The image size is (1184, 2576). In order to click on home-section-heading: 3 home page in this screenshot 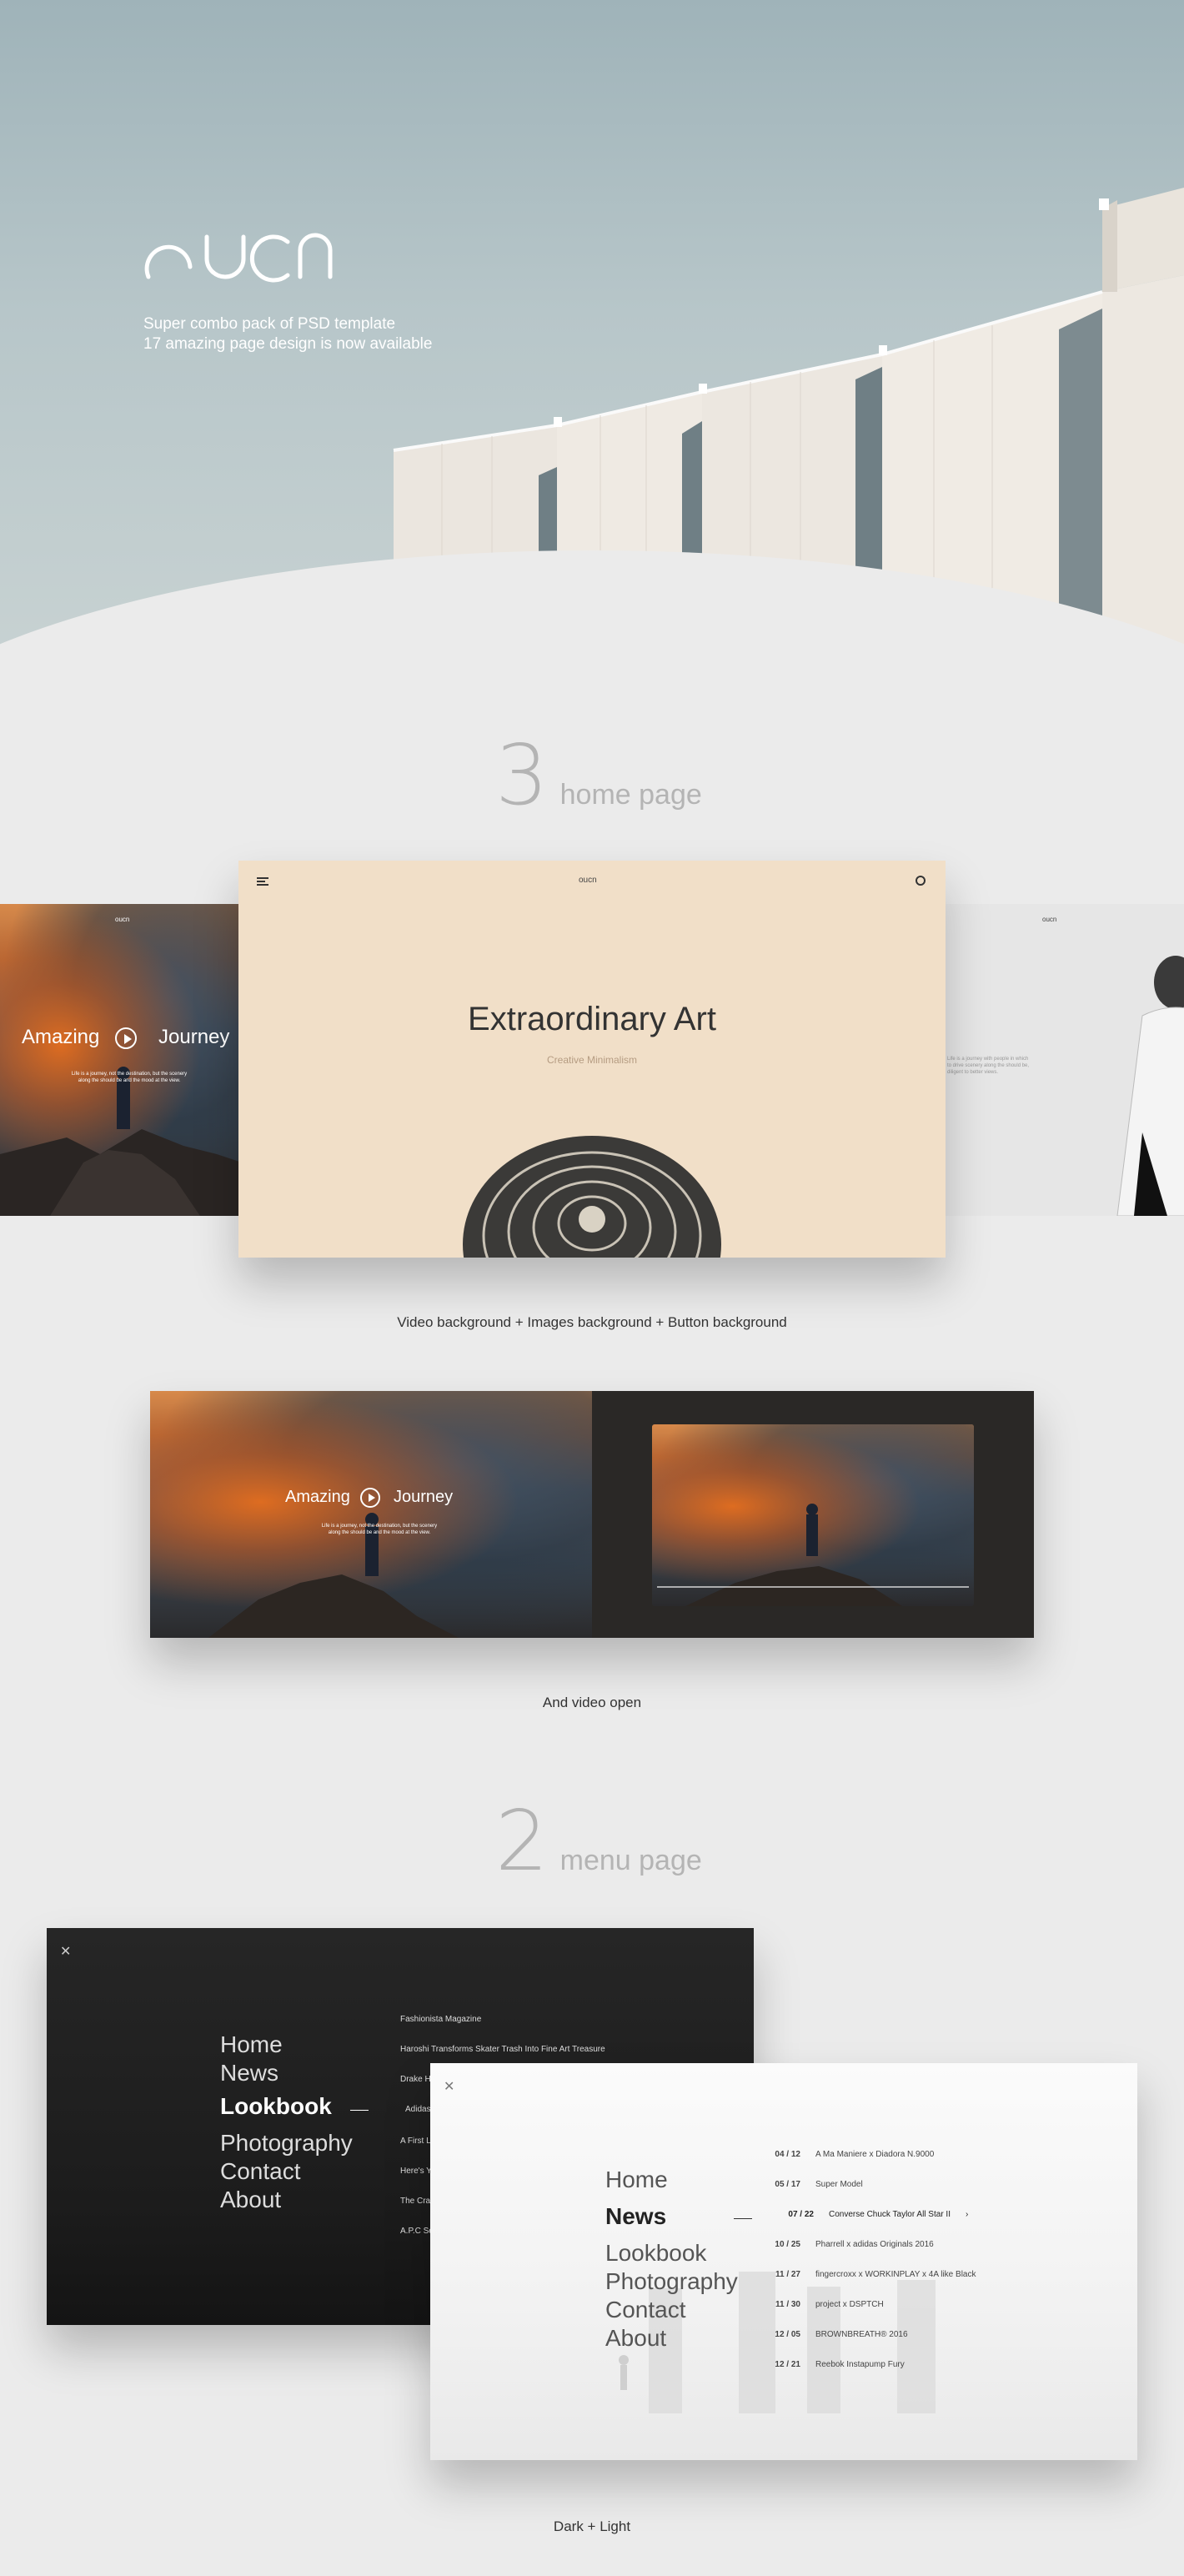, I will do `click(598, 775)`.